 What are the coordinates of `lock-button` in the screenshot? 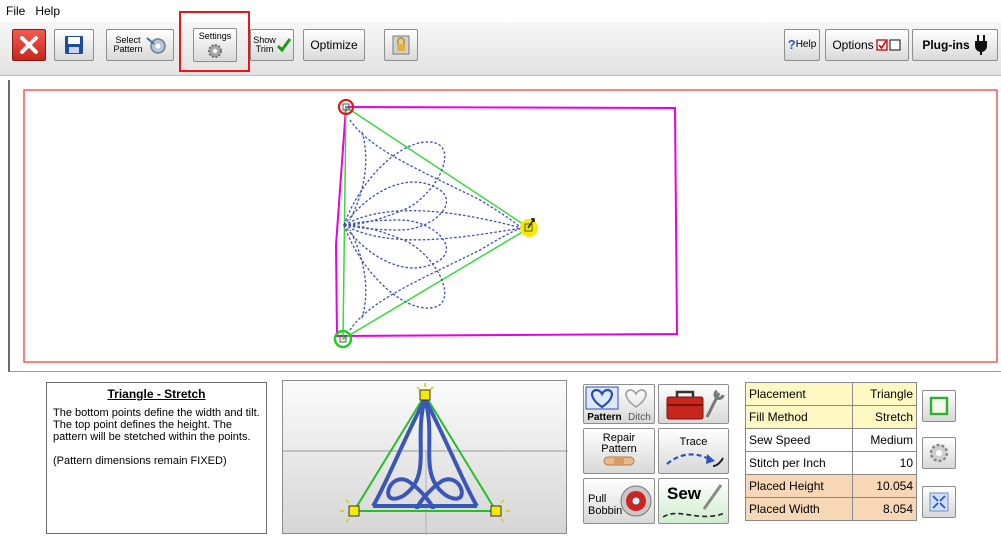 It's located at (401, 45).